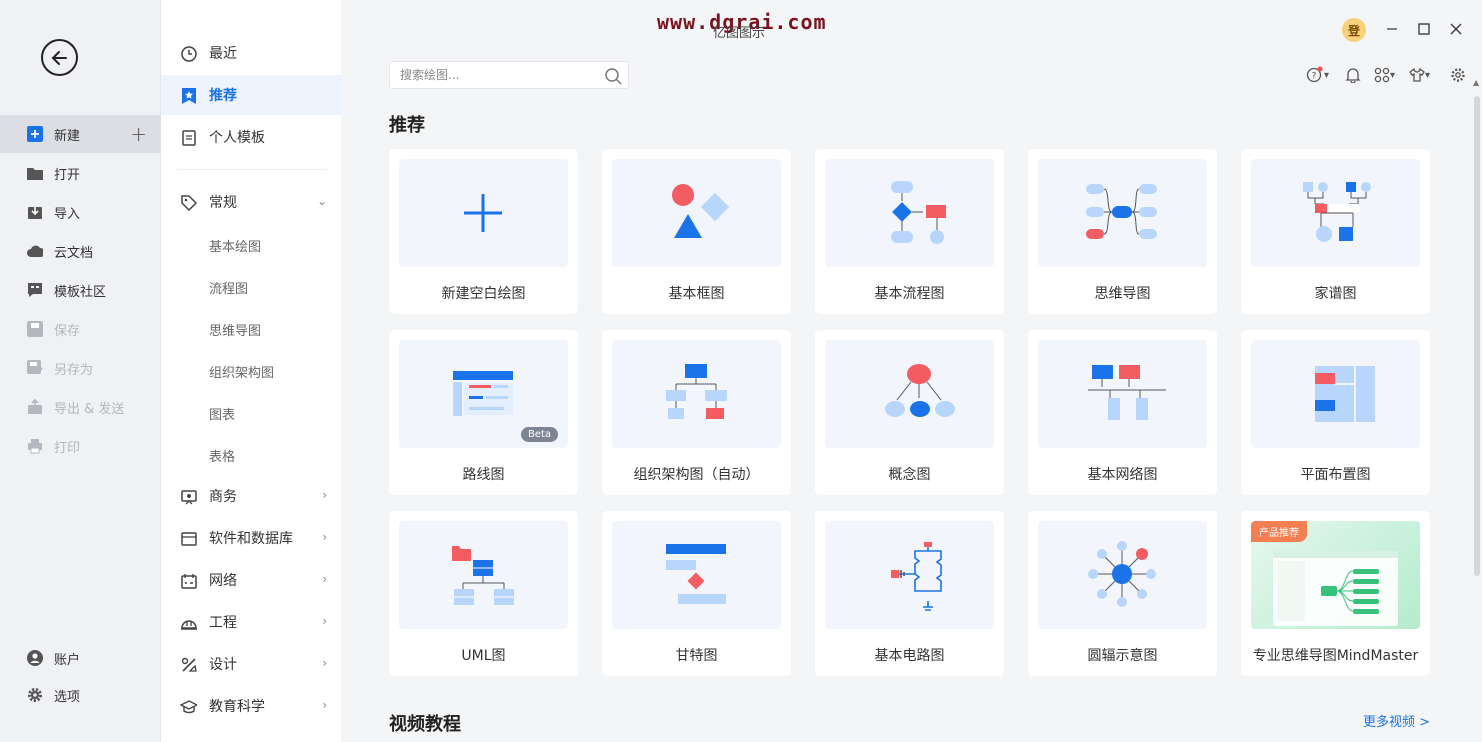 The width and height of the screenshot is (1482, 742). What do you see at coordinates (80, 134) in the screenshot?
I see `rail-new: 新建 +` at bounding box center [80, 134].